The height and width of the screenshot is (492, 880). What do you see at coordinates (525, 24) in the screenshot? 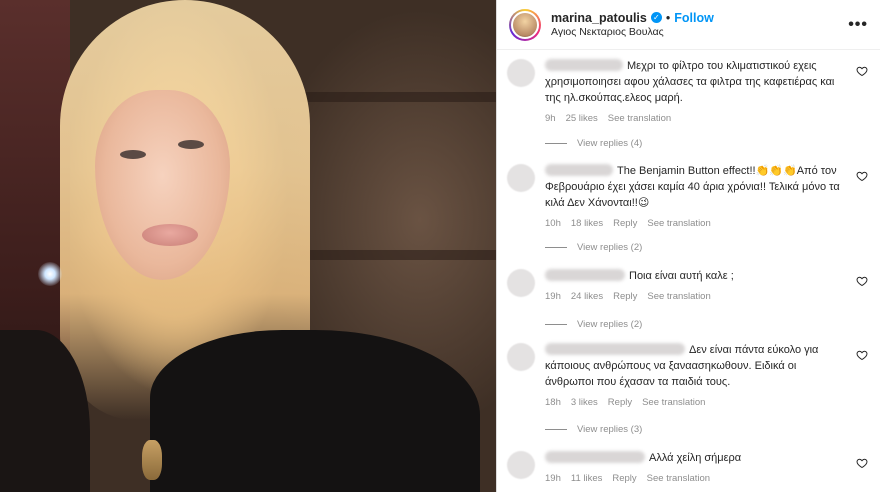
I see `author-avatar` at bounding box center [525, 24].